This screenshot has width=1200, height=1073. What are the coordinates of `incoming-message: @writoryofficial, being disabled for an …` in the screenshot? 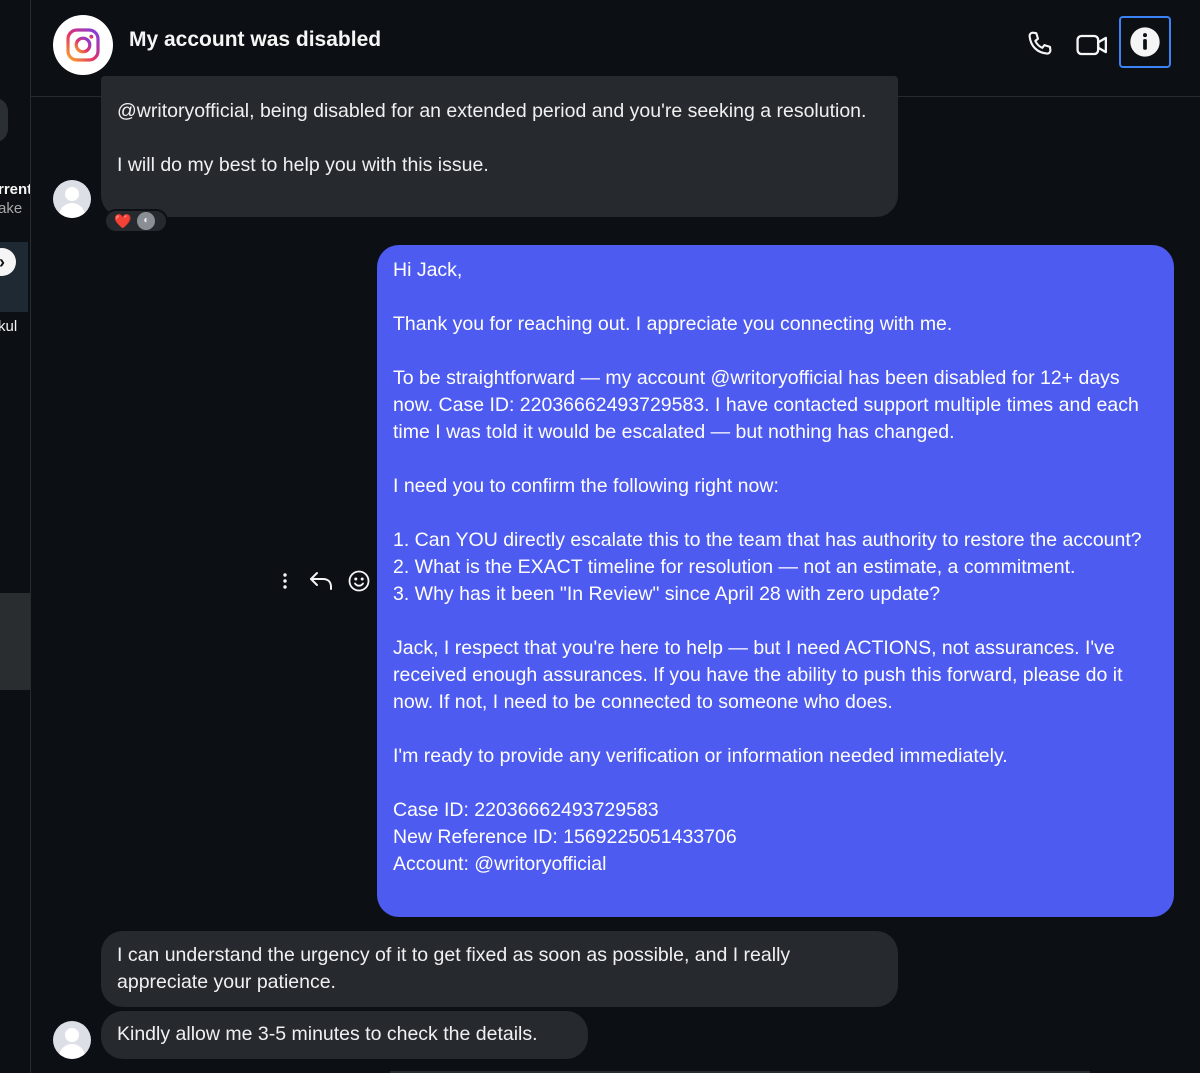 It's located at (499, 146).